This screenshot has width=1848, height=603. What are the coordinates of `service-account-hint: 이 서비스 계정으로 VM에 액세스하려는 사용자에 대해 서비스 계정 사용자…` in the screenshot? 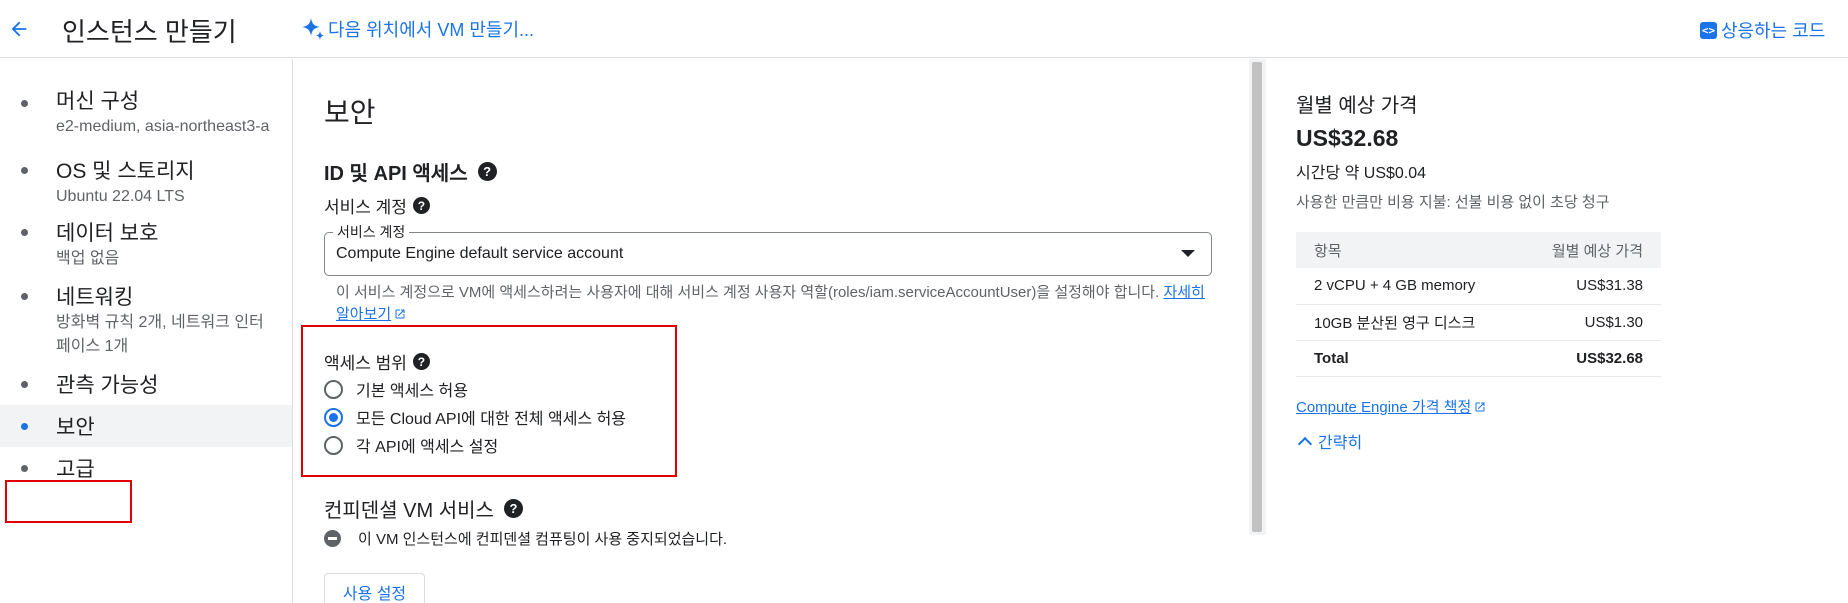 It's located at (771, 304).